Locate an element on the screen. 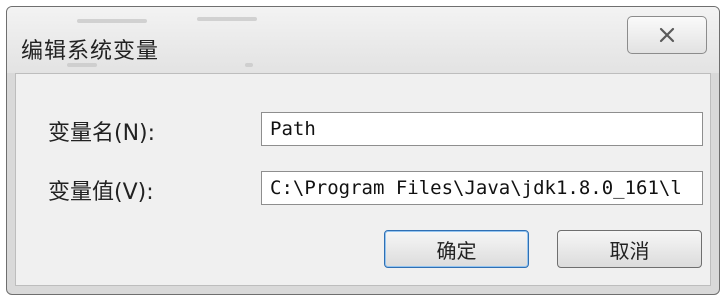 This screenshot has height=301, width=727. dialog-title: 编辑系统变量 is located at coordinates (90, 51).